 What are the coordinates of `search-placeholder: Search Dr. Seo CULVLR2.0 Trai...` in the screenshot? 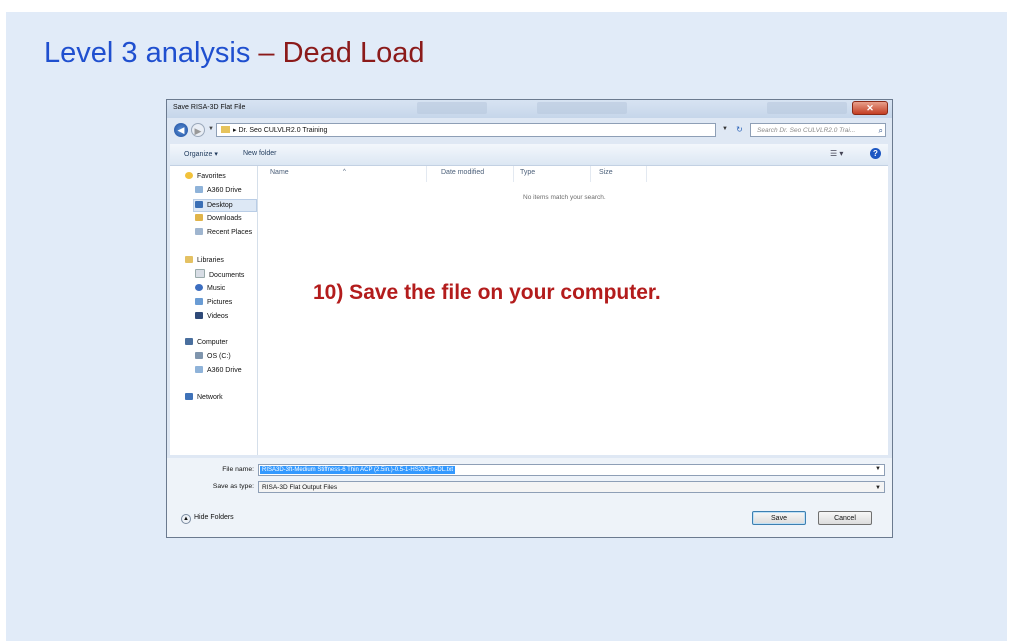 It's located at (806, 130).